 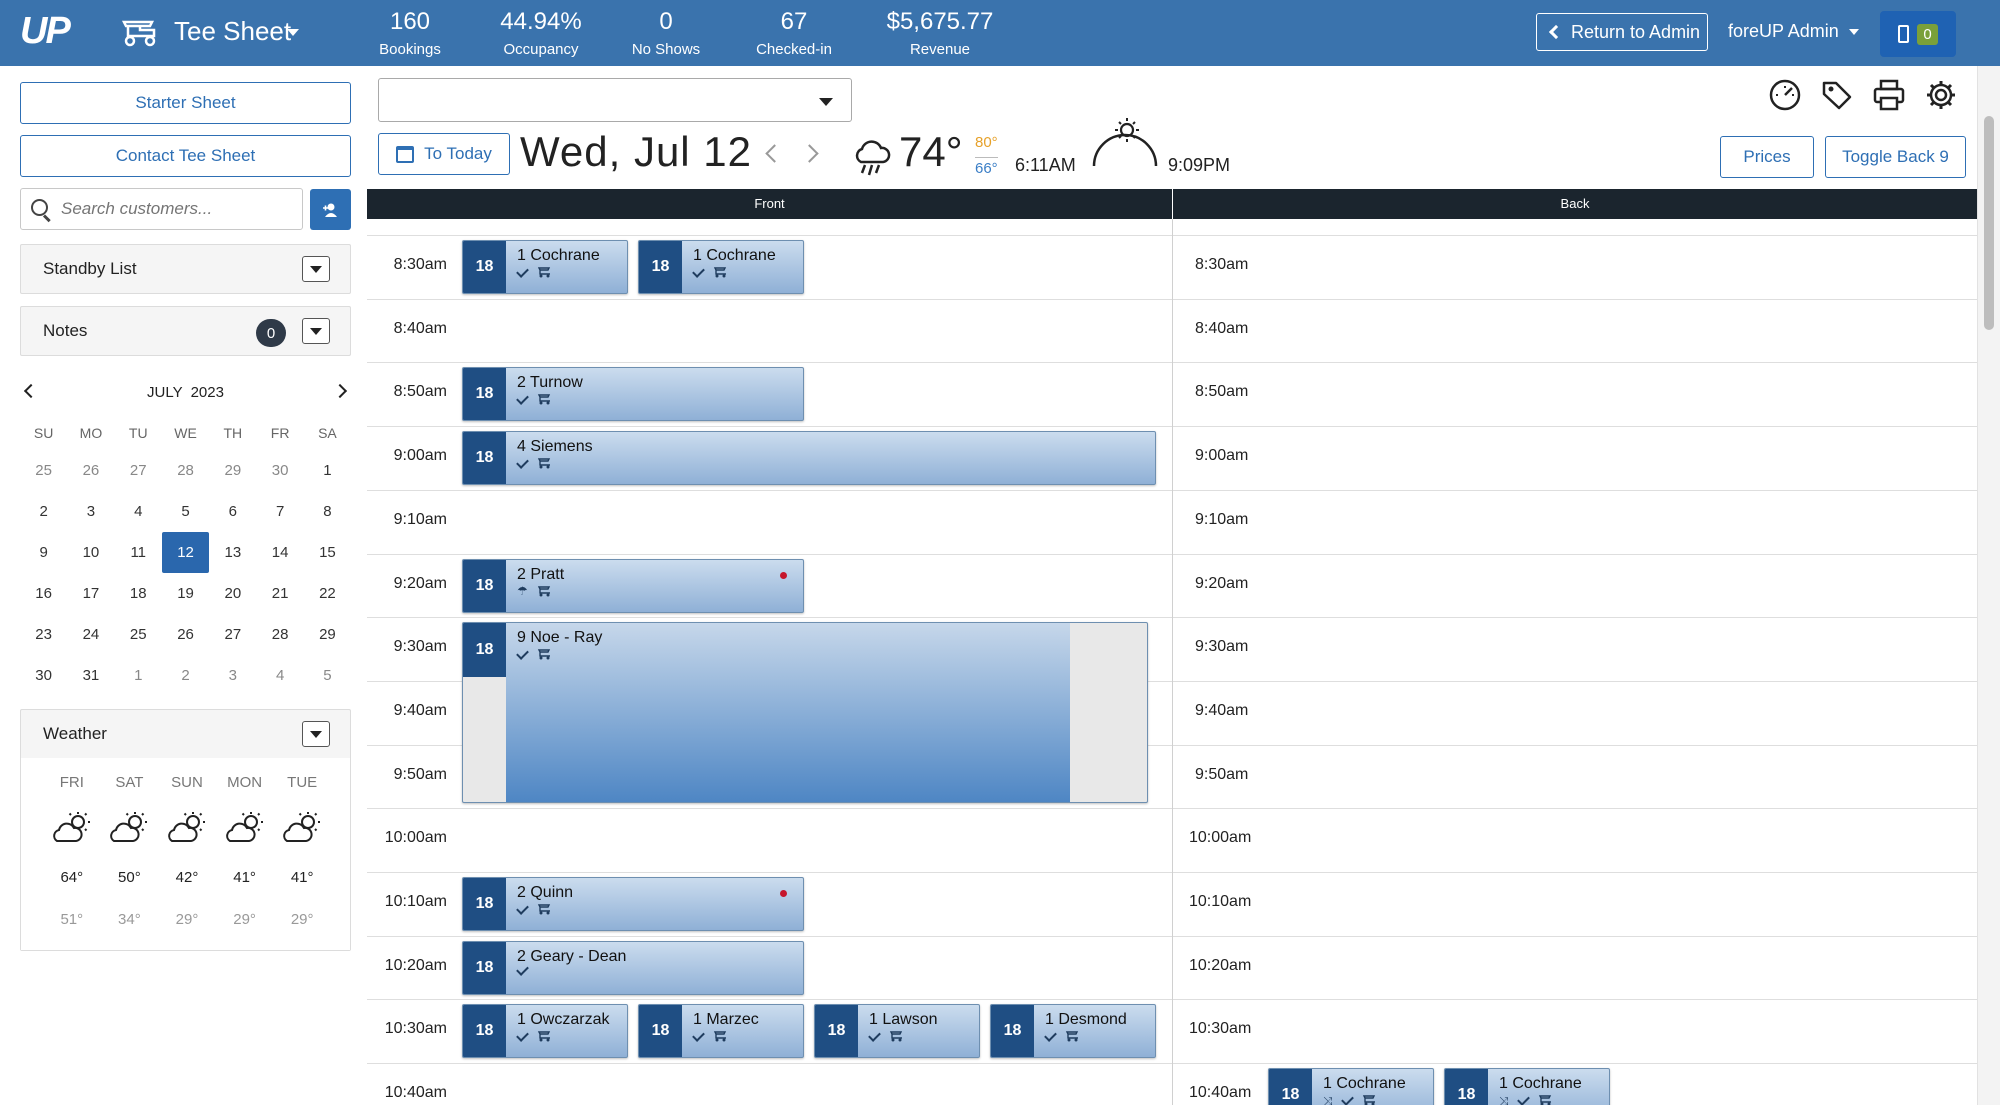 I want to click on previous-day-icon, so click(x=774, y=153).